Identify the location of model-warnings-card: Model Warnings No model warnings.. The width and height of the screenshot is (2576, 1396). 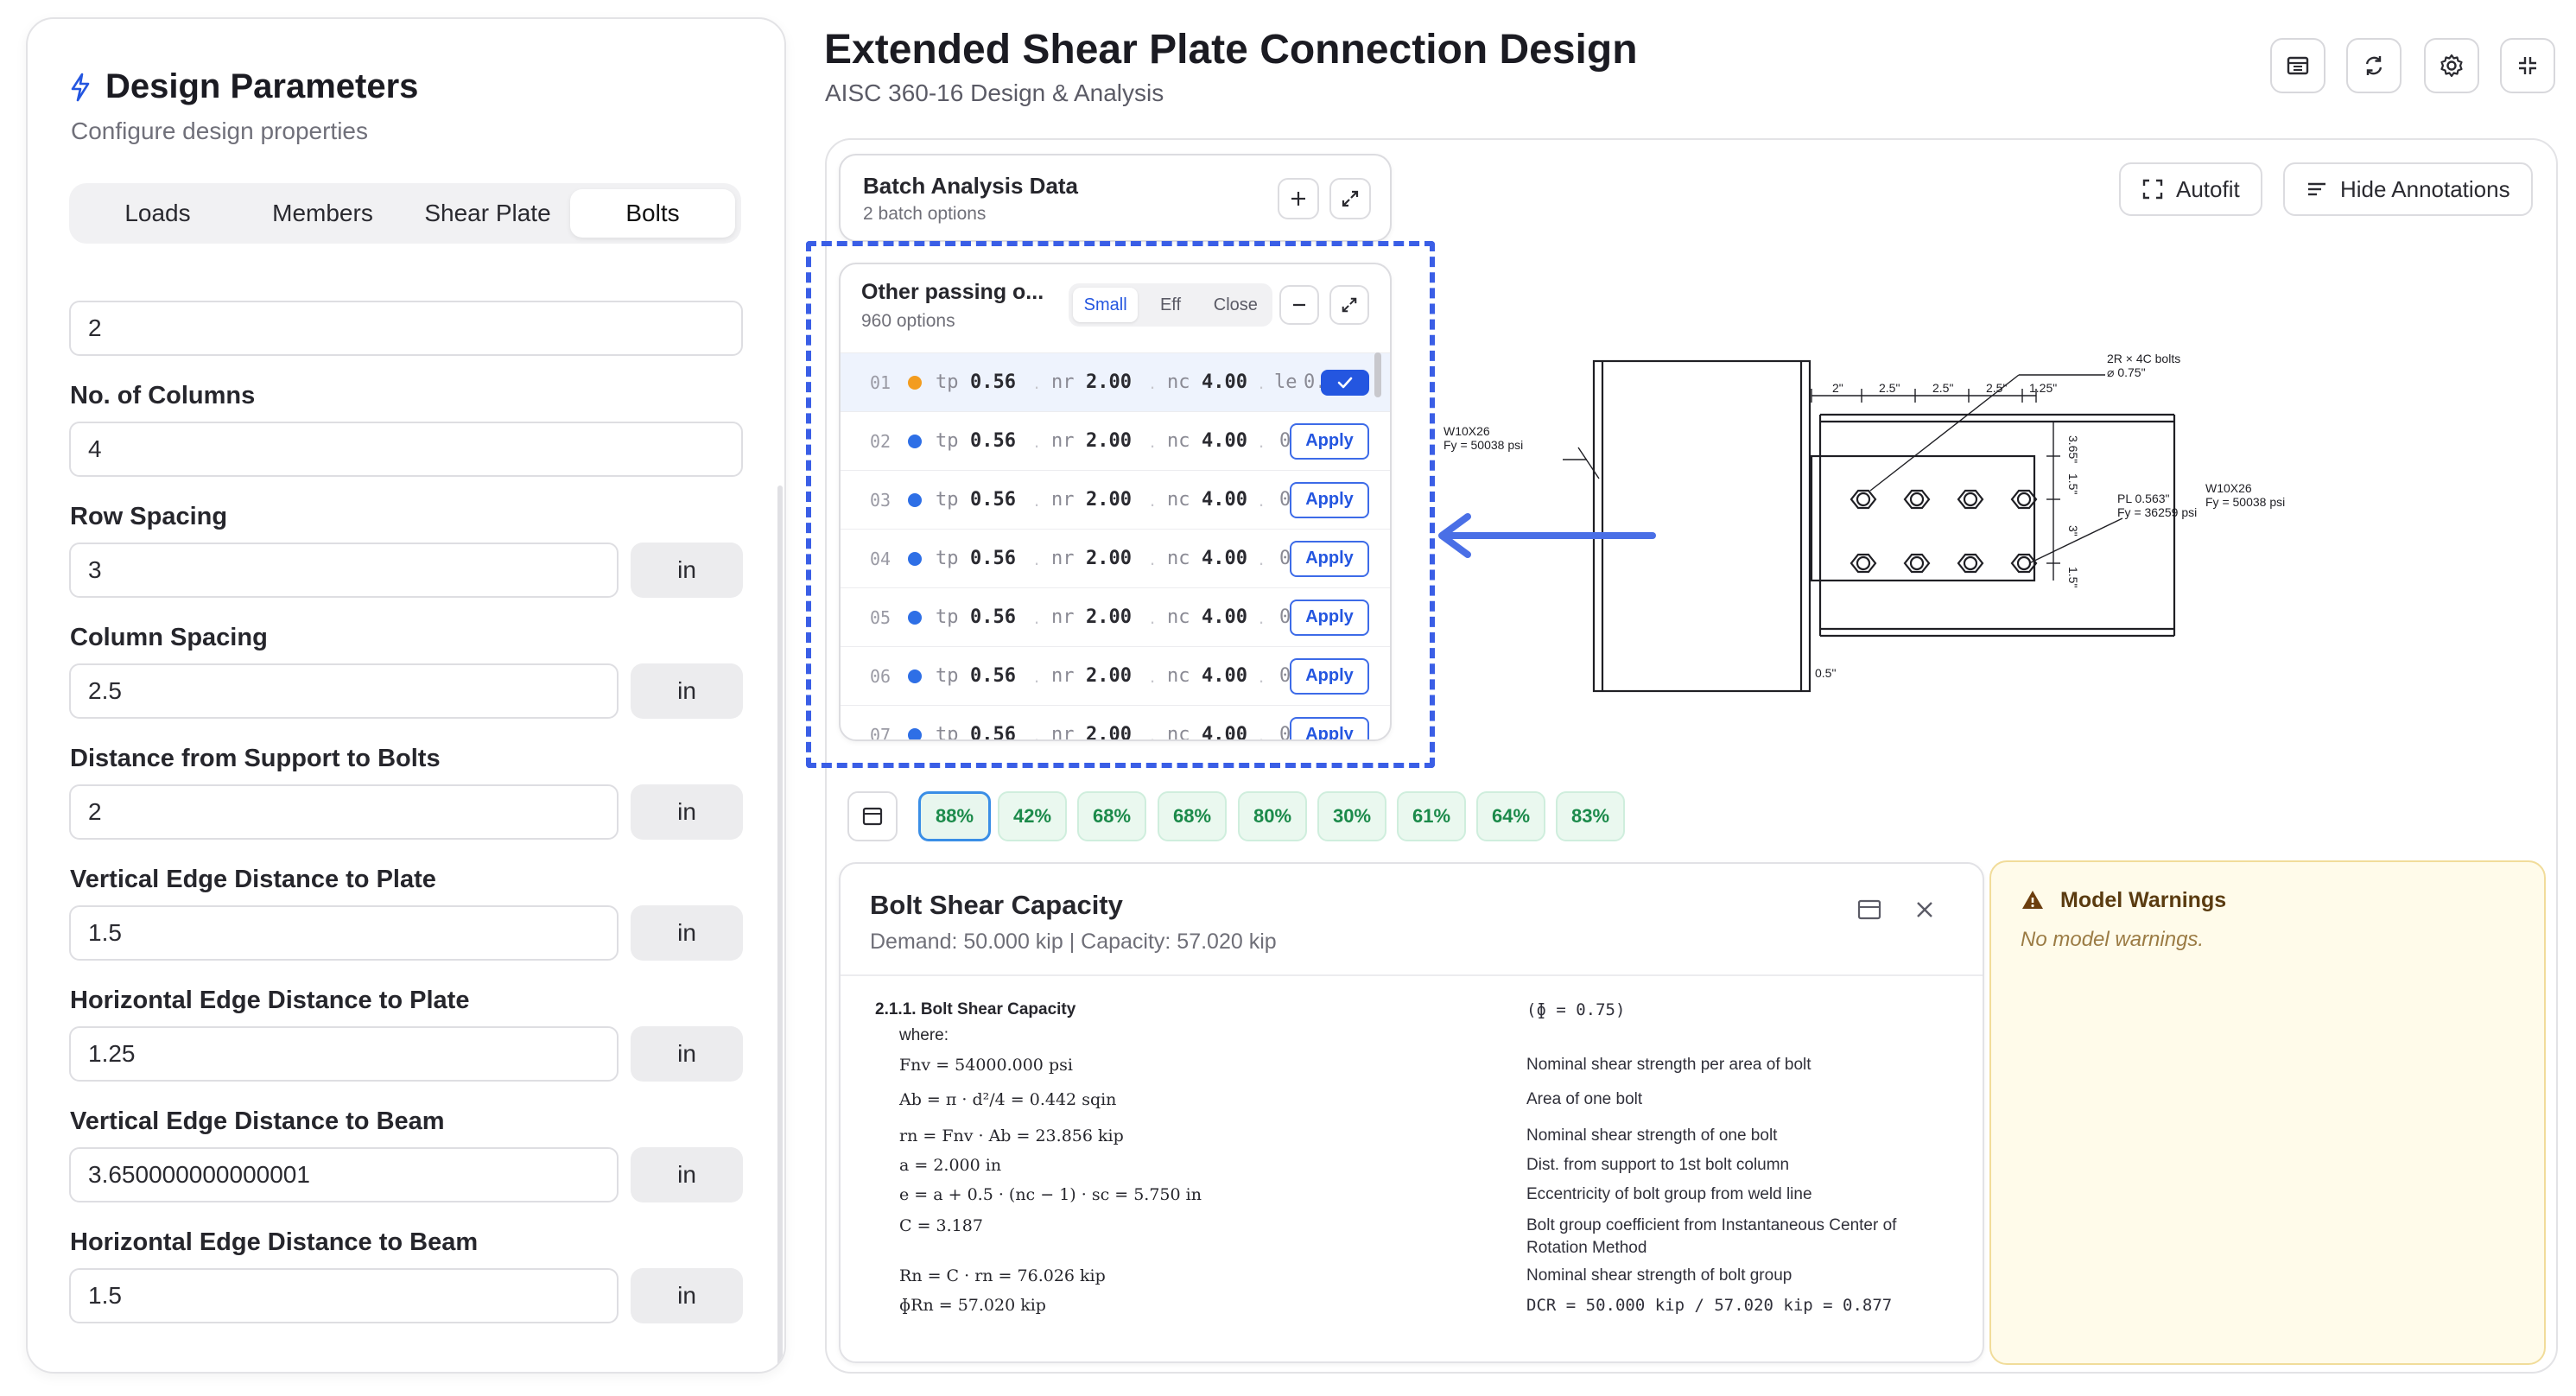
(2267, 1112).